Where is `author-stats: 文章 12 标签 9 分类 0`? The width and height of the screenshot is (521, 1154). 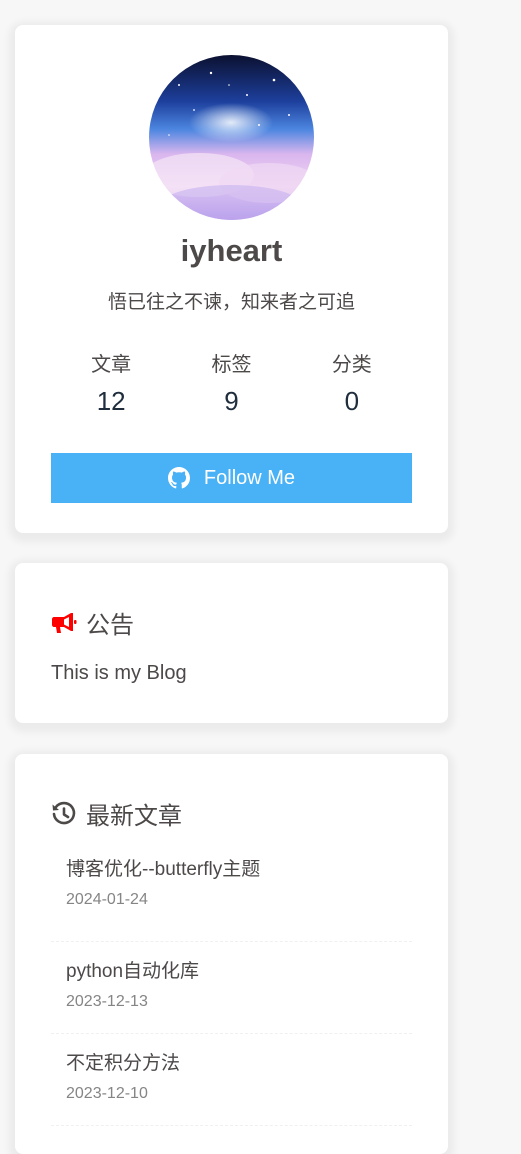
author-stats: 文章 12 标签 9 分类 0 is located at coordinates (231, 382).